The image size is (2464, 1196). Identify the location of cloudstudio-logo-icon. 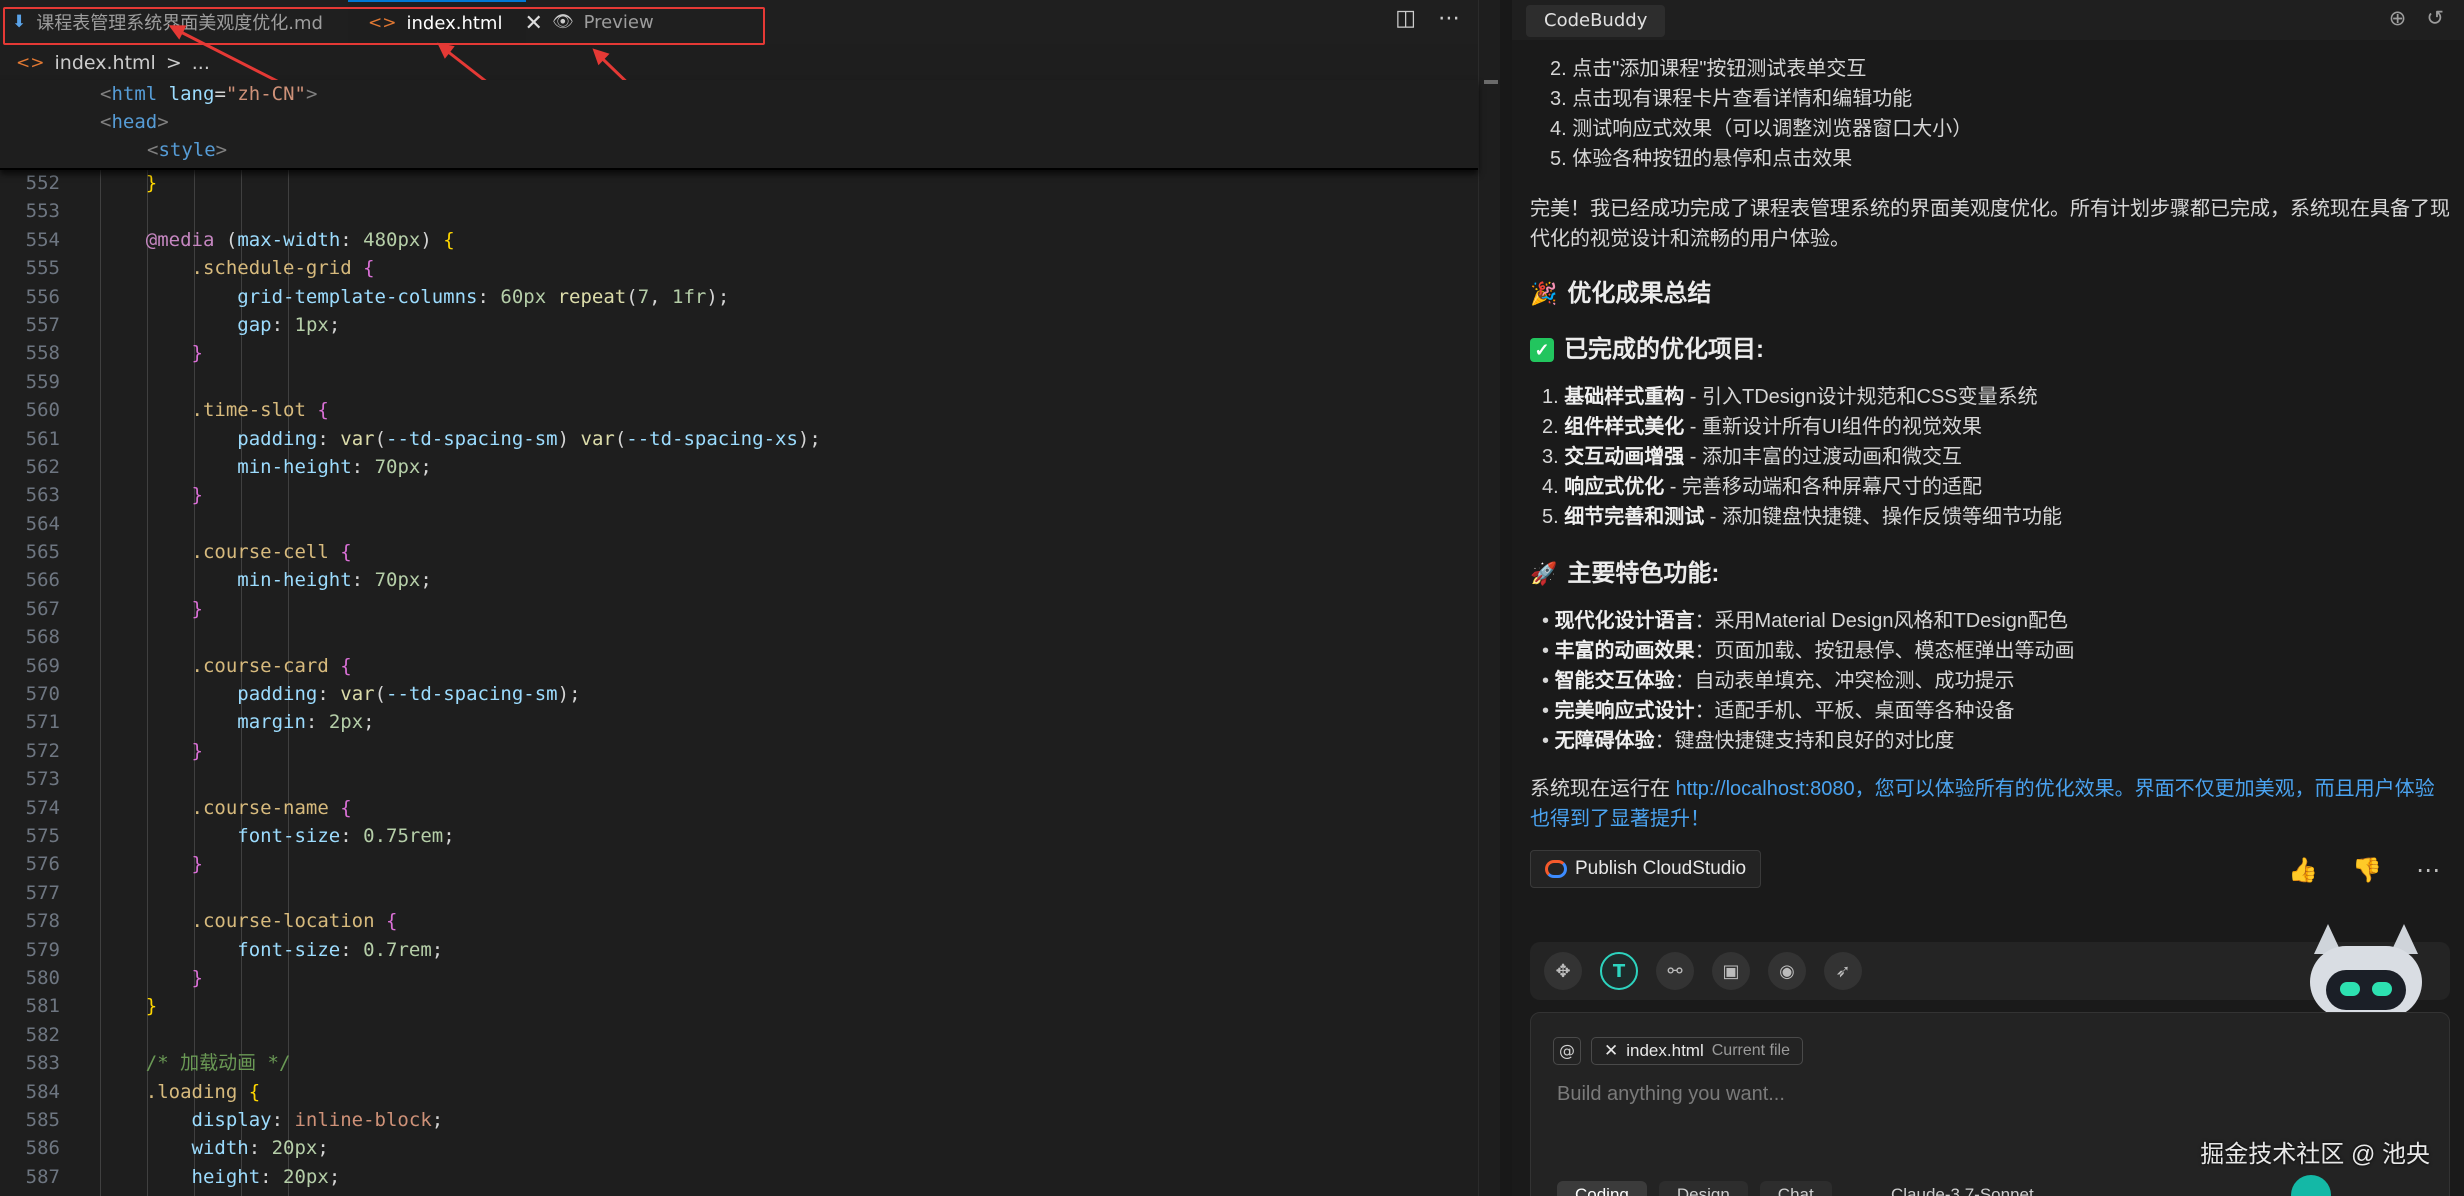
(1556, 869).